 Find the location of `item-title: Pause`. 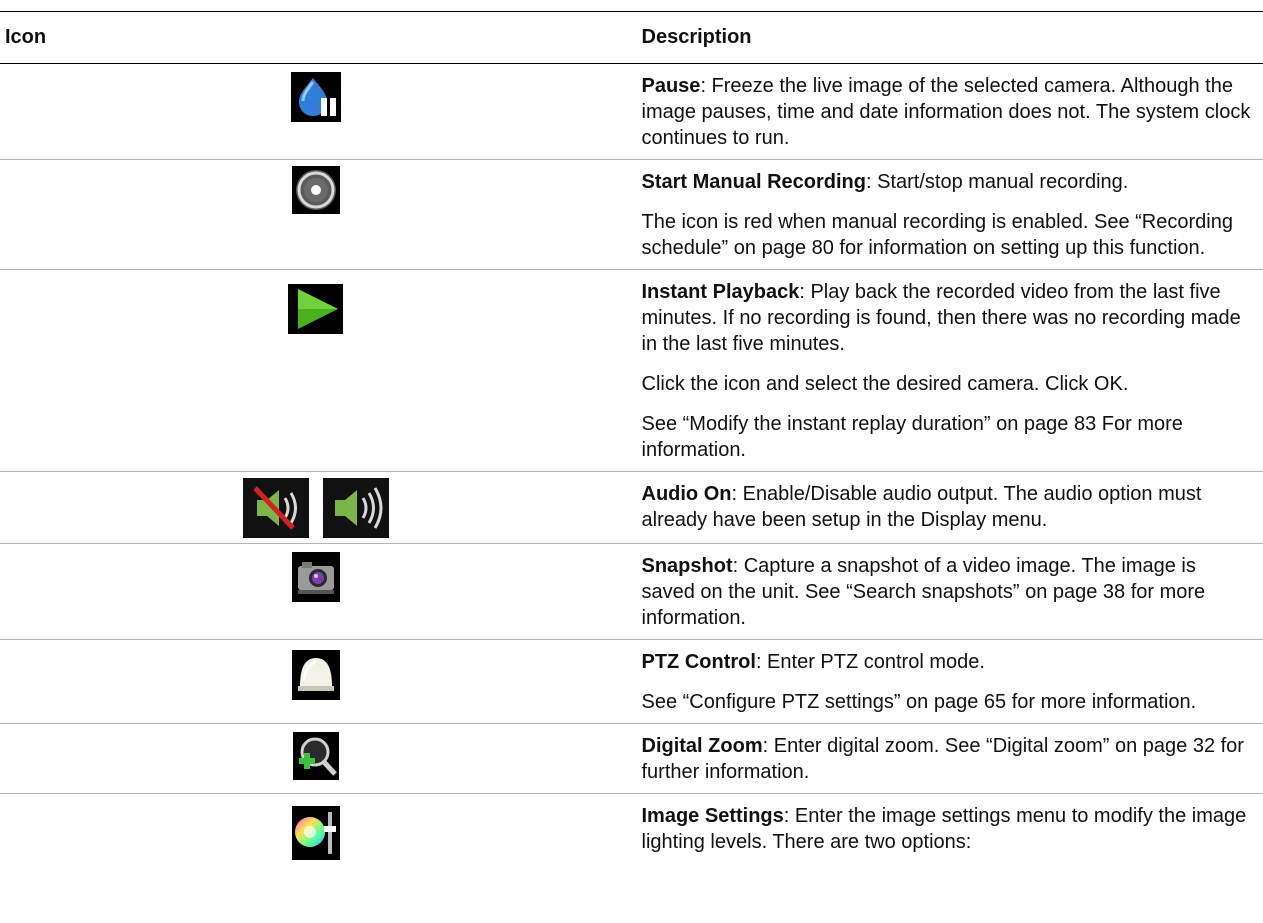

item-title: Pause is located at coordinates (671, 86).